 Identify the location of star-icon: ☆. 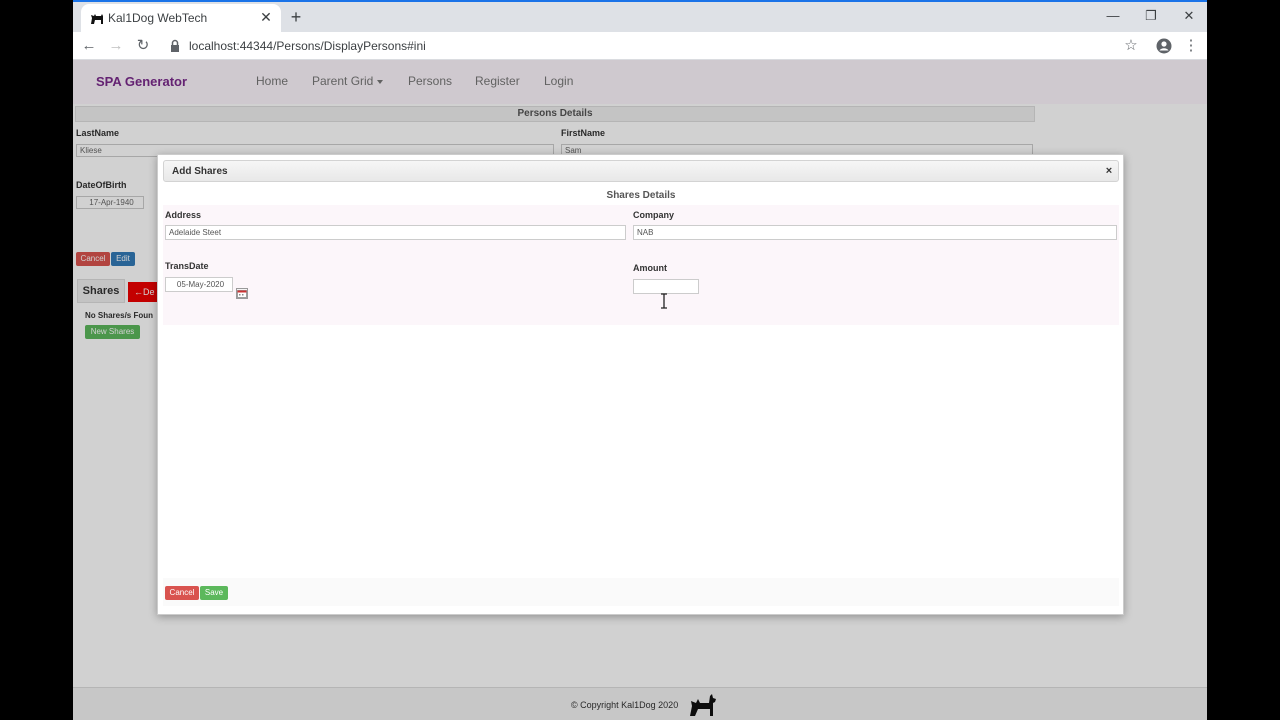
(1131, 46).